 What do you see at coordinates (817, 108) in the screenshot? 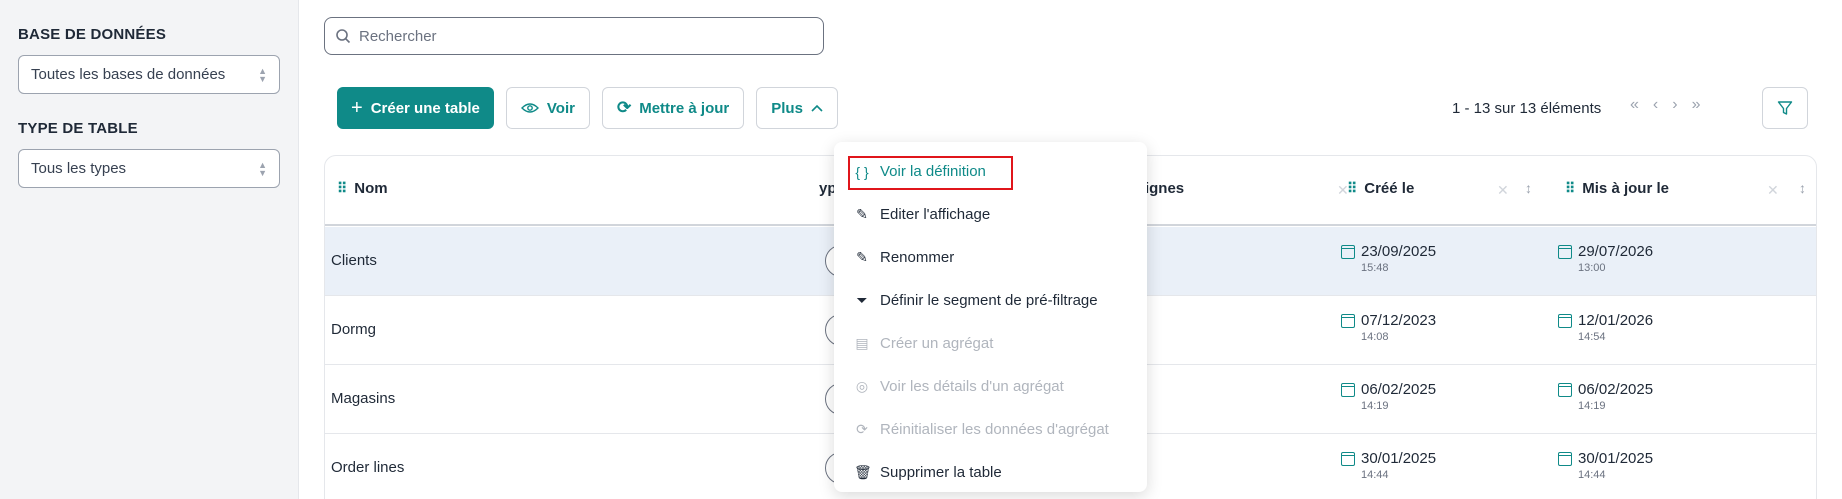
I see `chevron-up-icon` at bounding box center [817, 108].